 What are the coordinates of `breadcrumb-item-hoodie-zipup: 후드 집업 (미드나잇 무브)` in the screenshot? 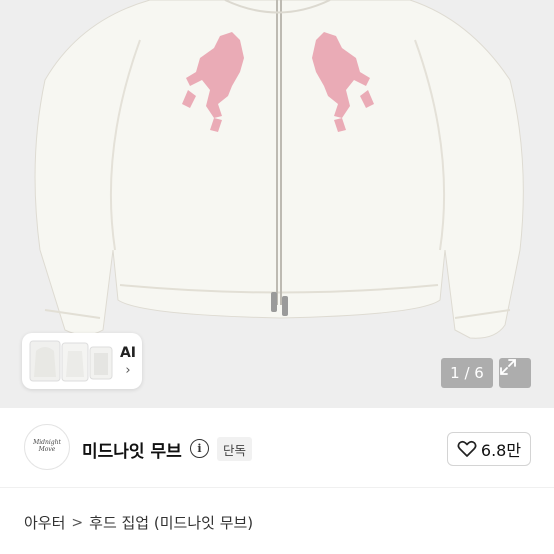 It's located at (171, 522).